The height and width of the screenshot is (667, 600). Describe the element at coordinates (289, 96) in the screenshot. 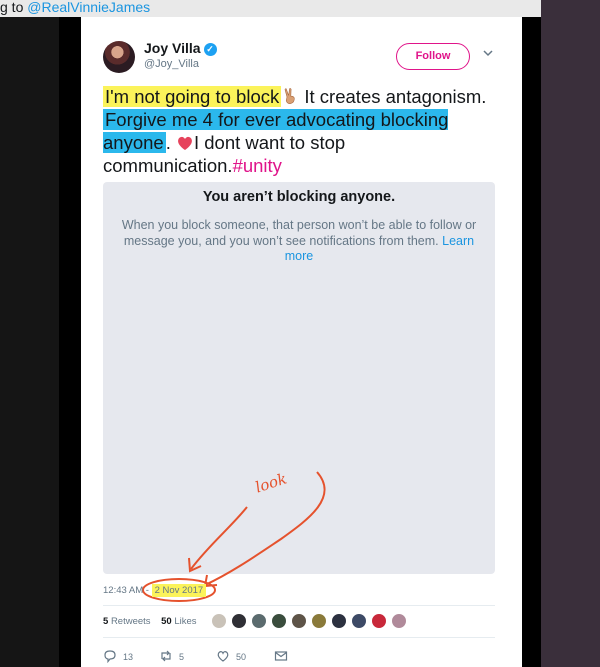

I see `victory-hand-emoji-icon` at that location.